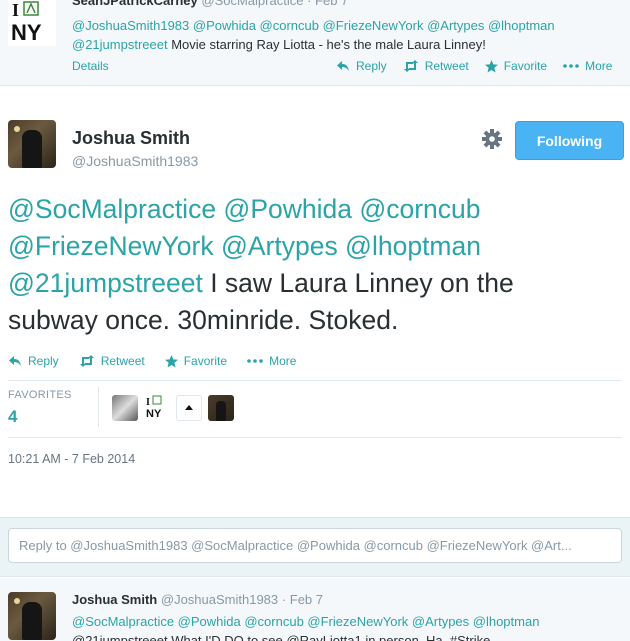  What do you see at coordinates (40, 395) in the screenshot?
I see `favorites-label: FAVORITES` at bounding box center [40, 395].